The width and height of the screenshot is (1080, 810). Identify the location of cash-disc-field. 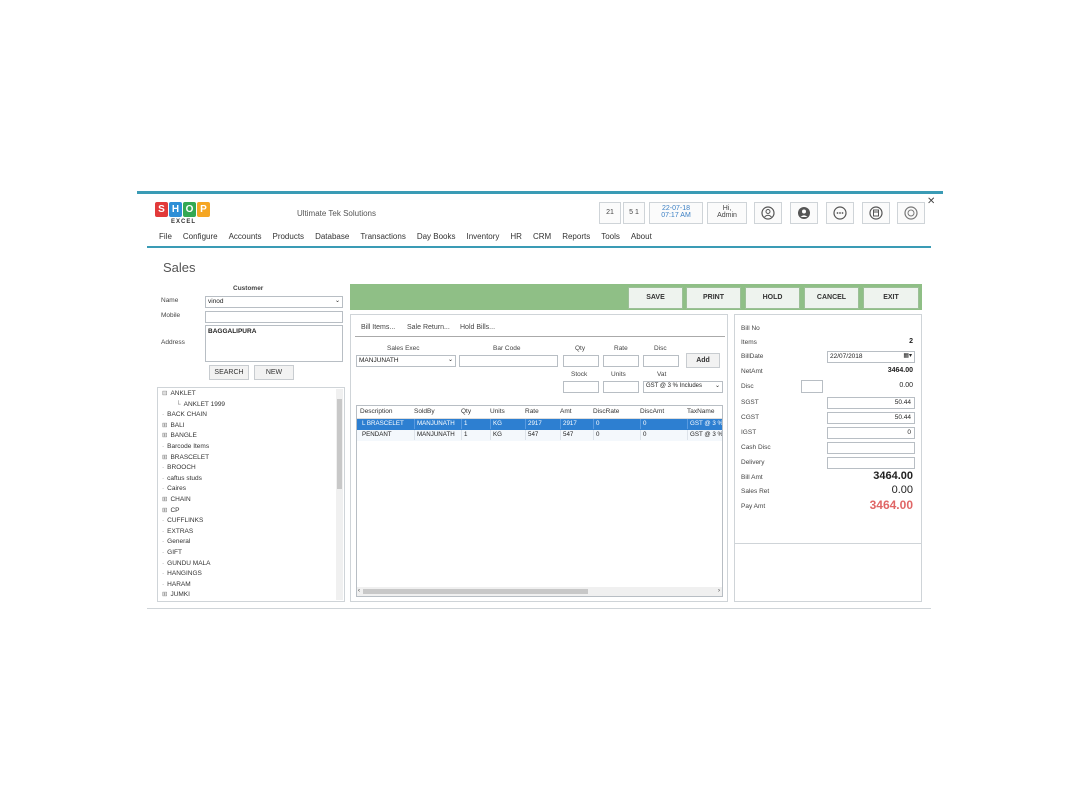
(871, 448).